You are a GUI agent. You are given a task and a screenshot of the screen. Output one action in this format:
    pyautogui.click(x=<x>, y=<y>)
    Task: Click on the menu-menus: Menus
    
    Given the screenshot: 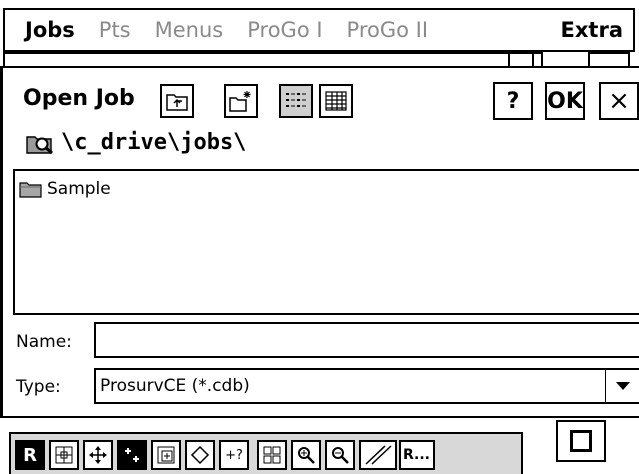 What is the action you would take?
    pyautogui.click(x=189, y=30)
    